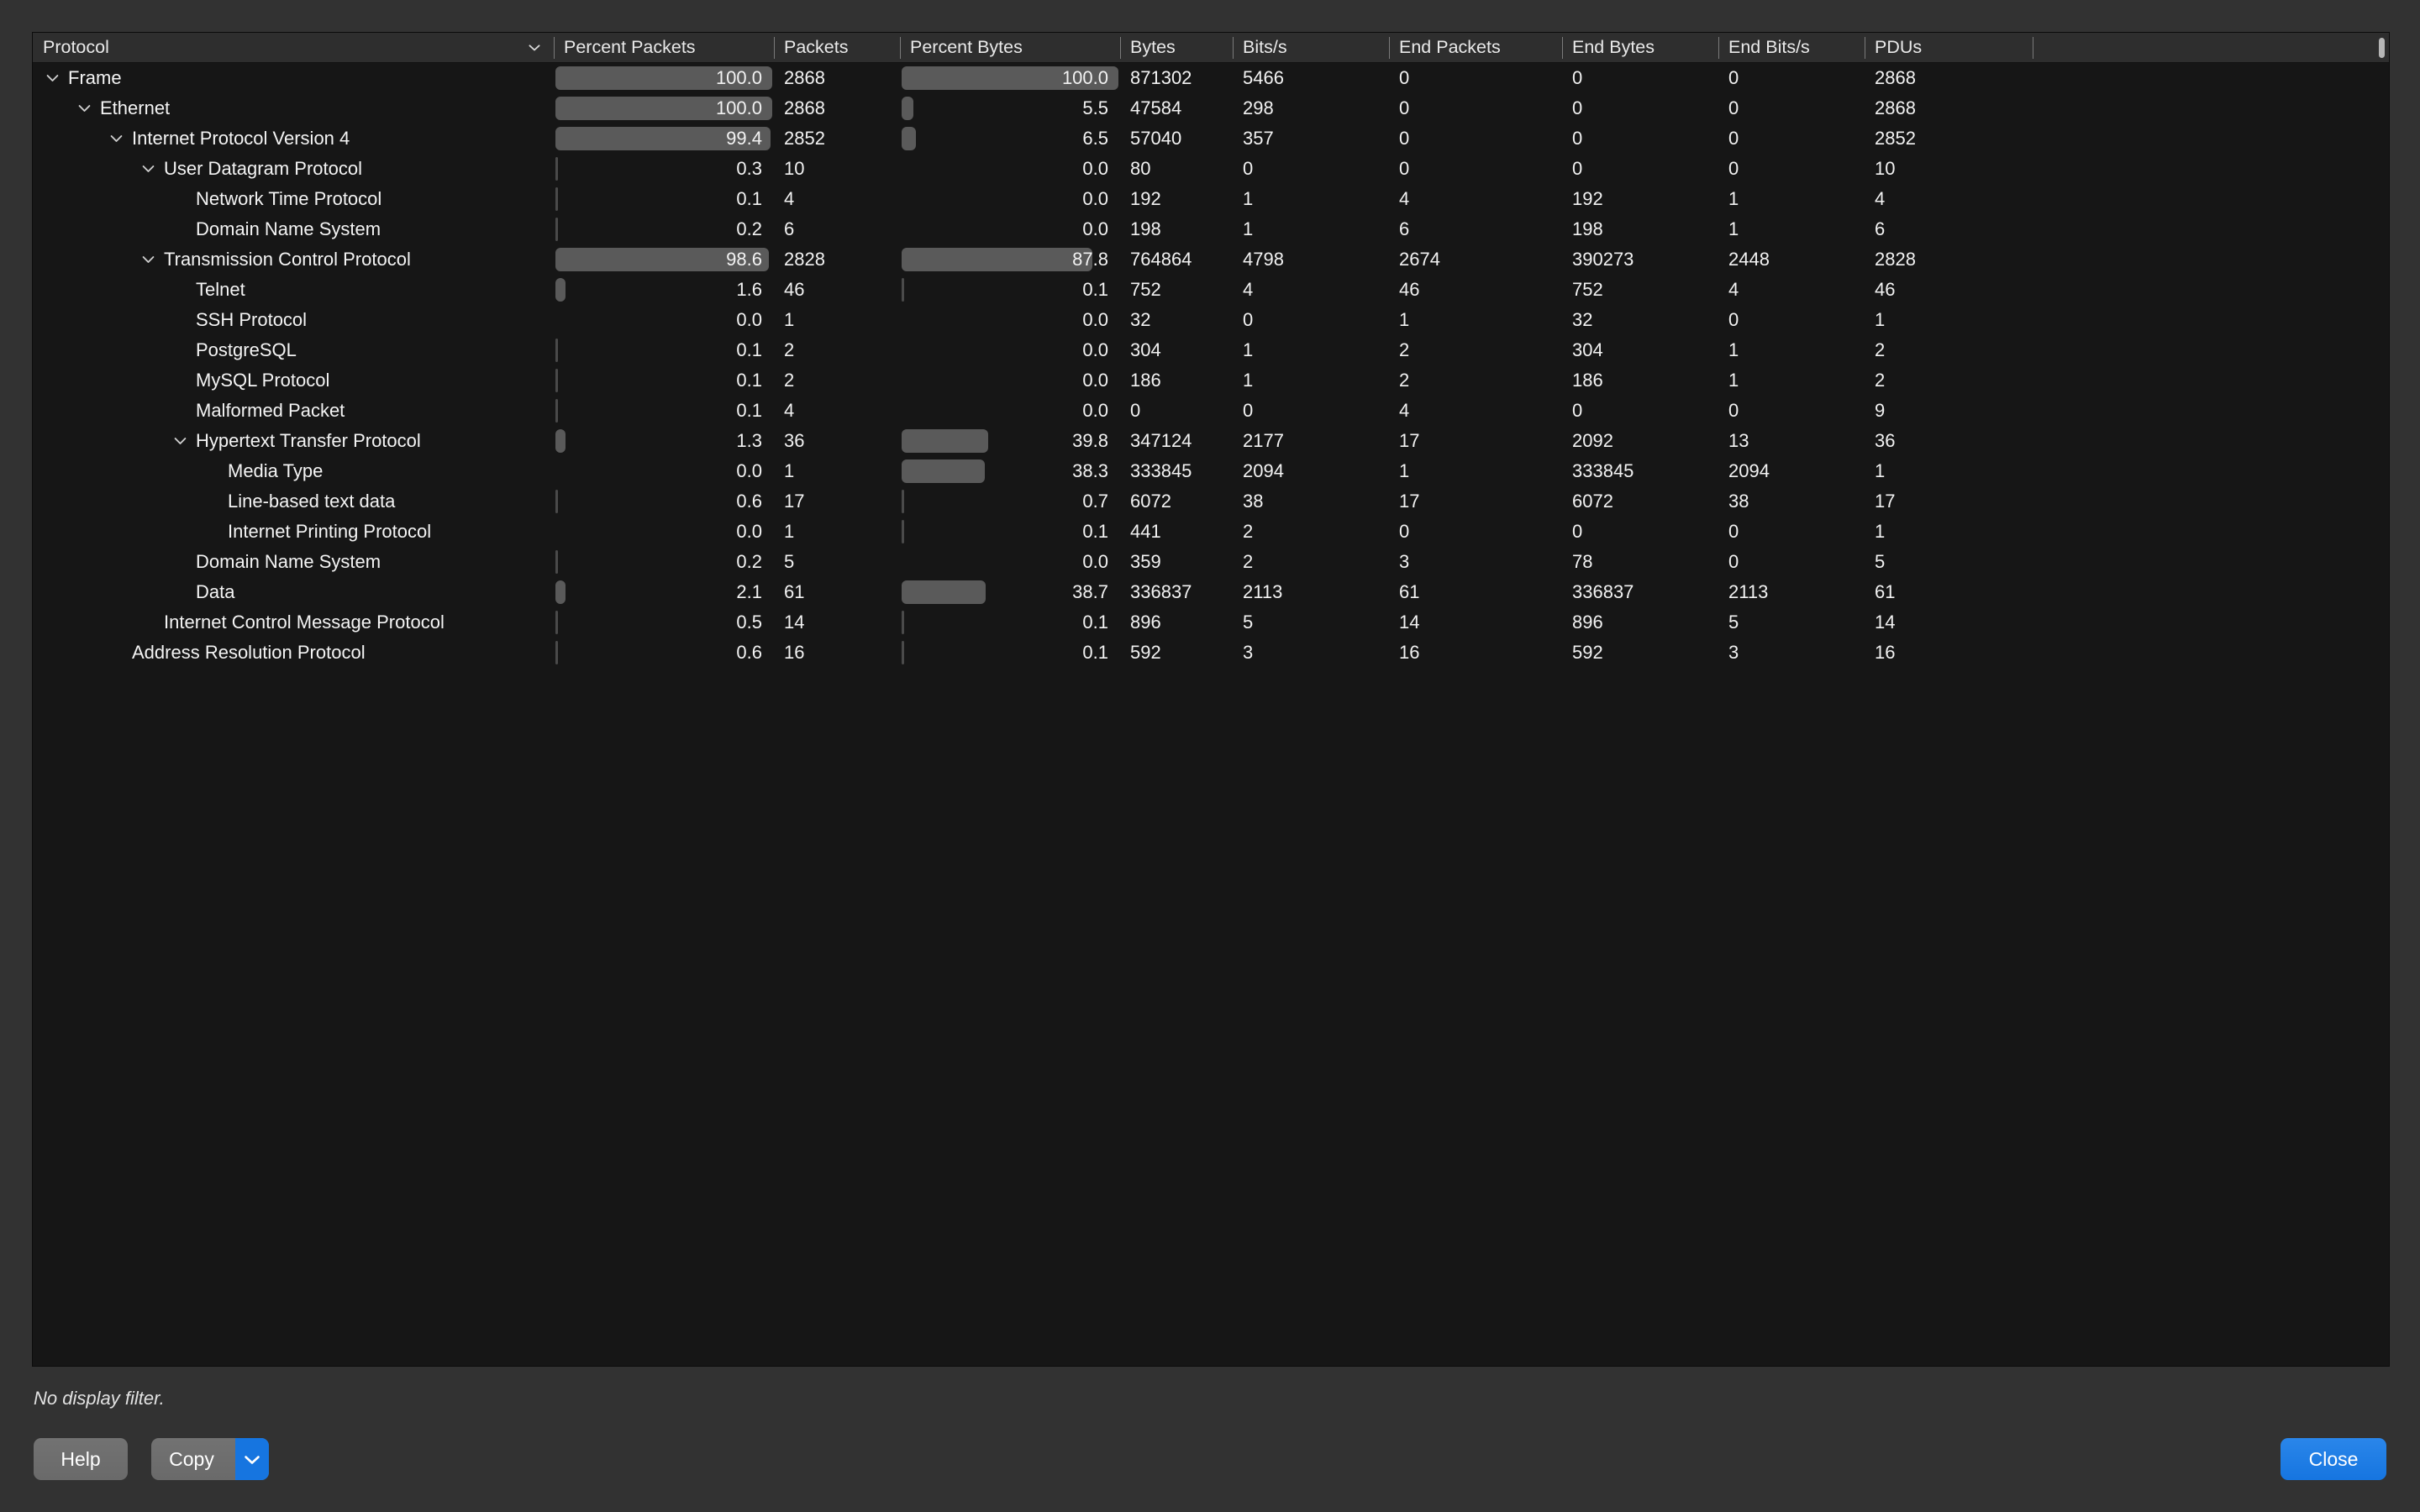 The image size is (2420, 1512). Describe the element at coordinates (76, 47) in the screenshot. I see `column-header-label: Protocol` at that location.